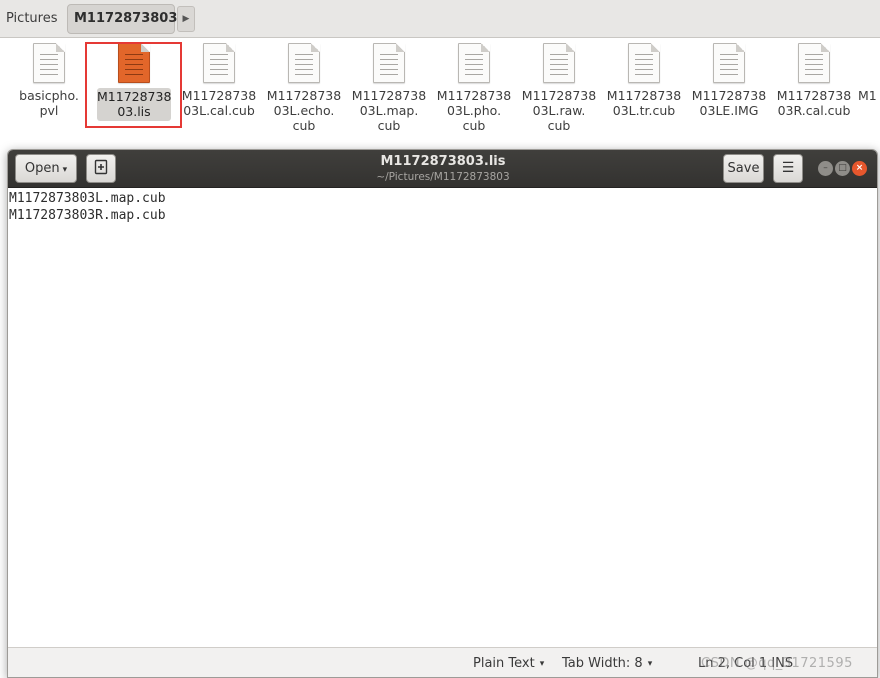 The height and width of the screenshot is (678, 880). What do you see at coordinates (788, 168) in the screenshot?
I see `hamburger-menu-icon: ☰` at bounding box center [788, 168].